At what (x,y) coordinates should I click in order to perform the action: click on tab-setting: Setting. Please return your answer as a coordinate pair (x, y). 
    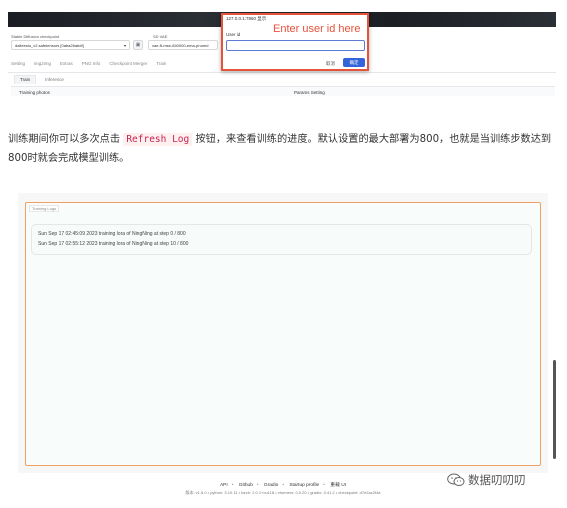
    Looking at the image, I should click on (18, 64).